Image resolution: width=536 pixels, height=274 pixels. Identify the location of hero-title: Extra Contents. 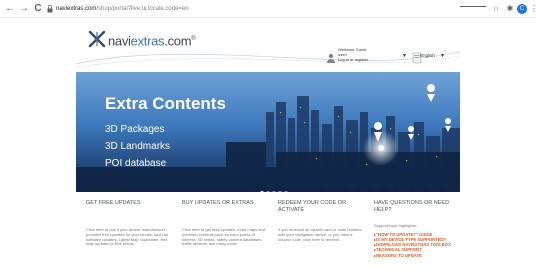
(165, 103).